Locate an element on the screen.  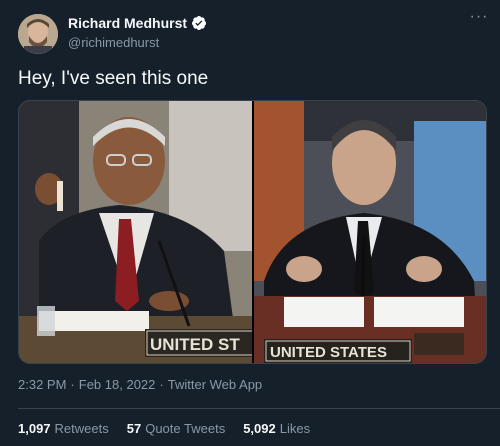
quote-tweets-stat: 57 Quote Tweets is located at coordinates (176, 428).